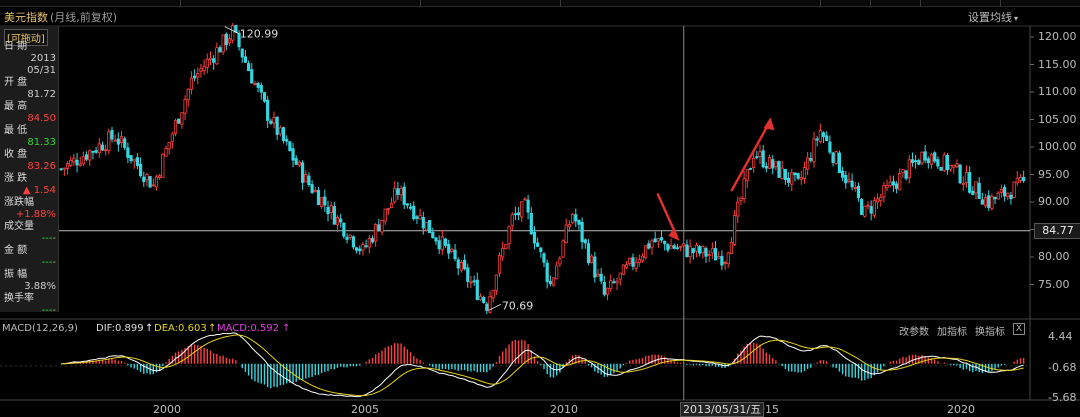  I want to click on add-indicator-button: 加指标, so click(952, 330).